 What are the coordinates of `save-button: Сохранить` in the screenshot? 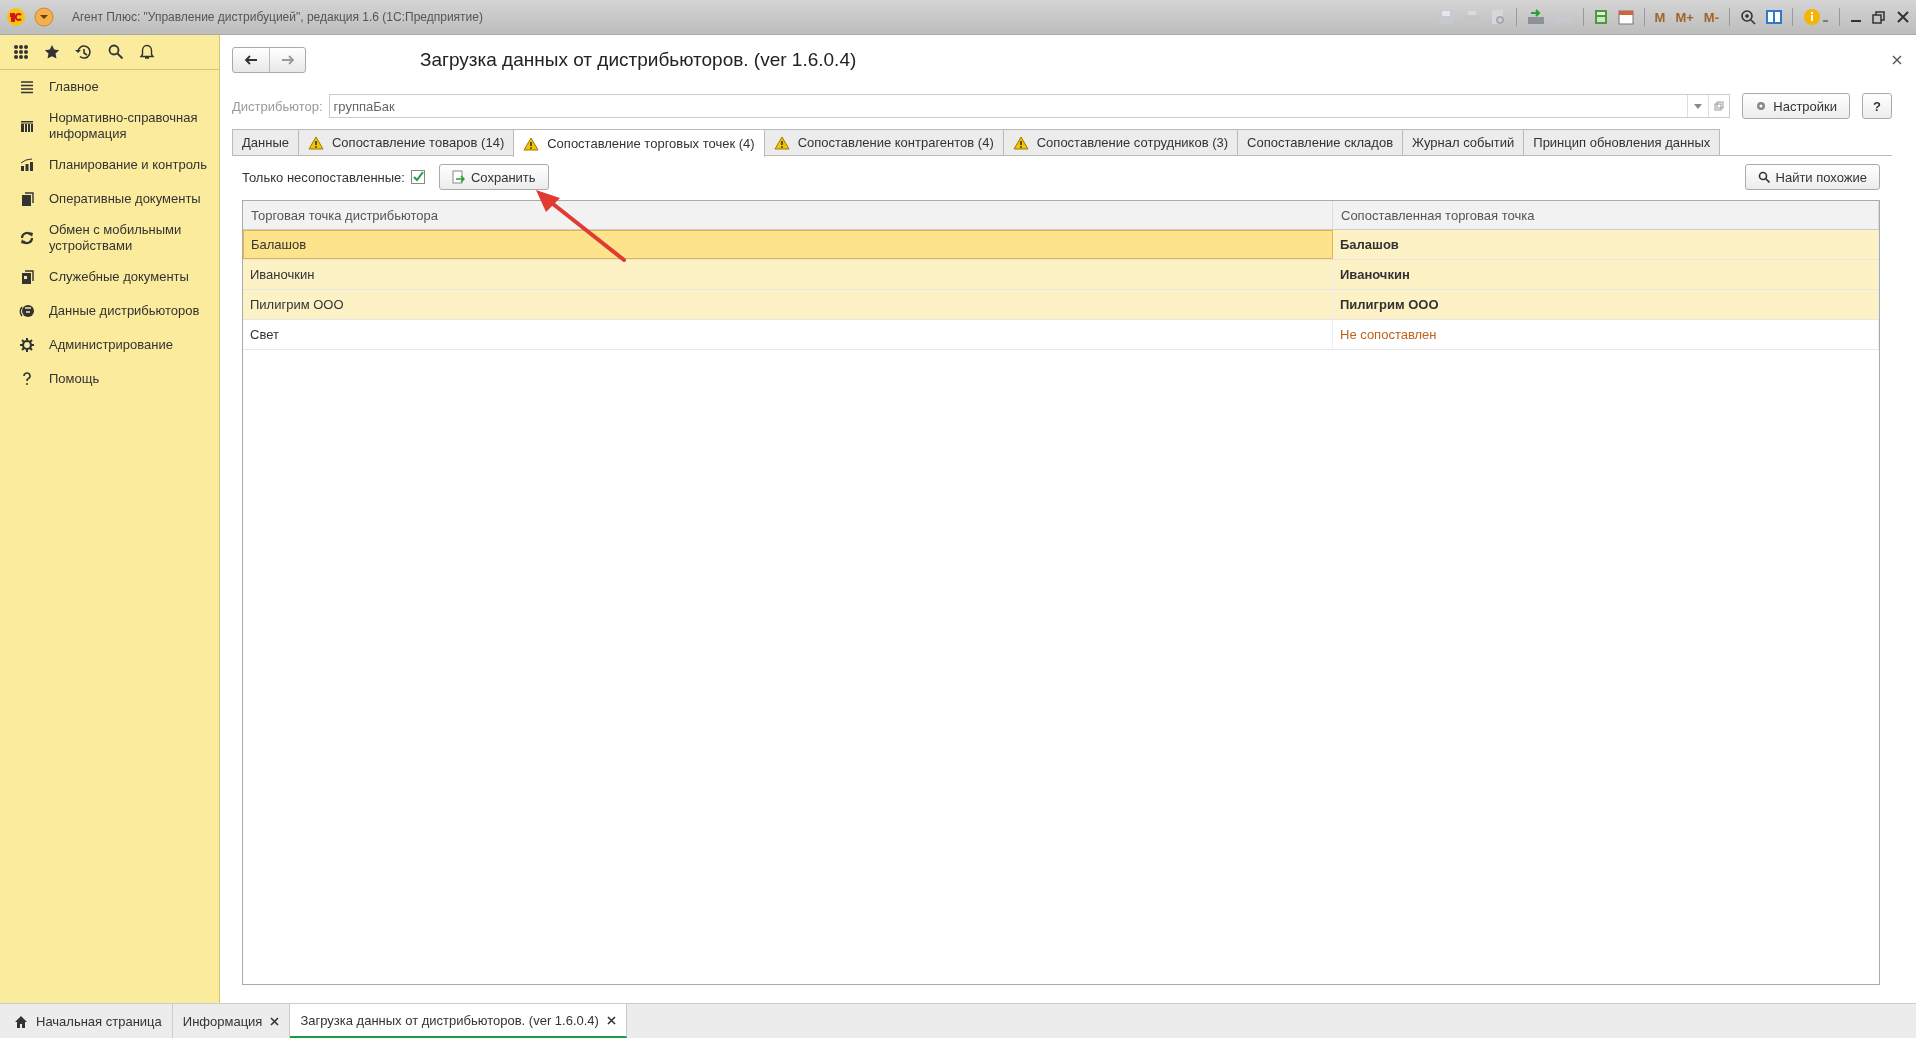 It's located at (493, 177).